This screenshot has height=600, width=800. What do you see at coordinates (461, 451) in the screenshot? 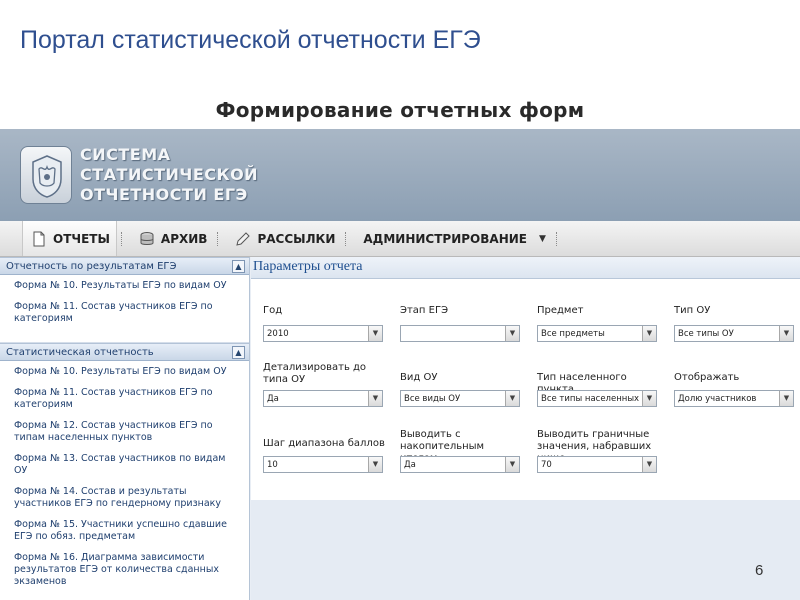
I see `cumulative-field: Выводить с накопительным итогом Да ▼` at bounding box center [461, 451].